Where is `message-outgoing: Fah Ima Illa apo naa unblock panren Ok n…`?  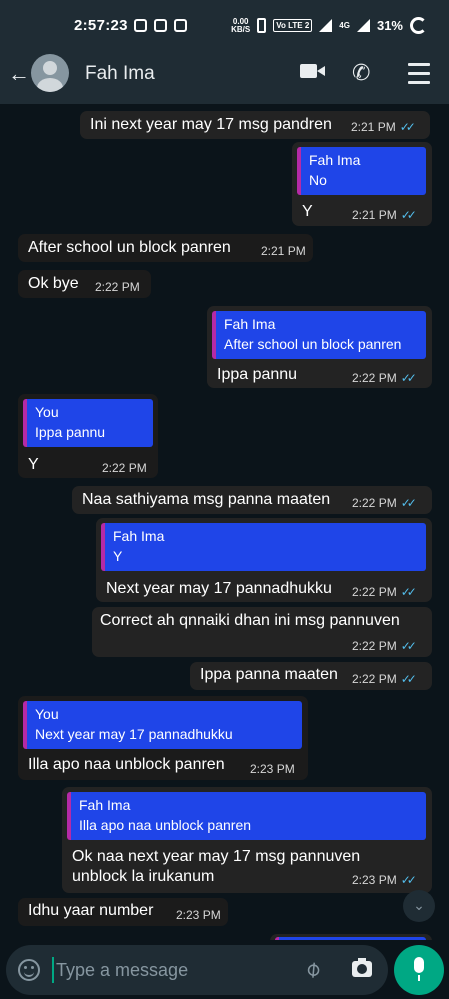
message-outgoing: Fah Ima Illa apo naa unblock panren Ok n… is located at coordinates (247, 840).